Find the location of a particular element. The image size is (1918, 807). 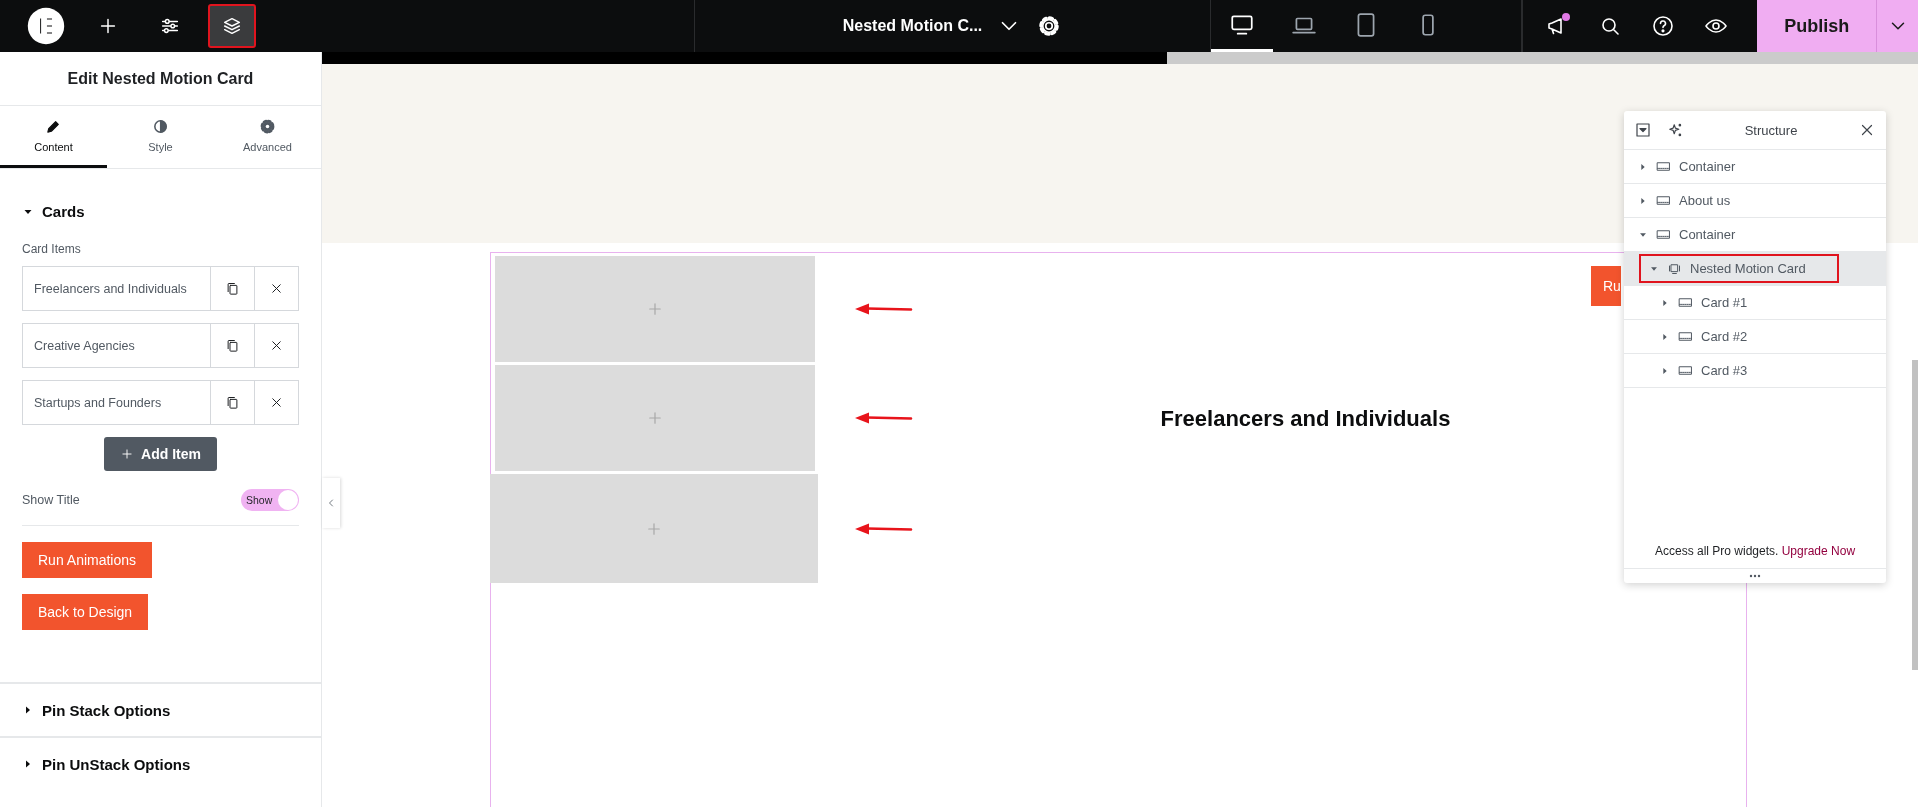

item-title: Creative Agencies is located at coordinates (116, 345).